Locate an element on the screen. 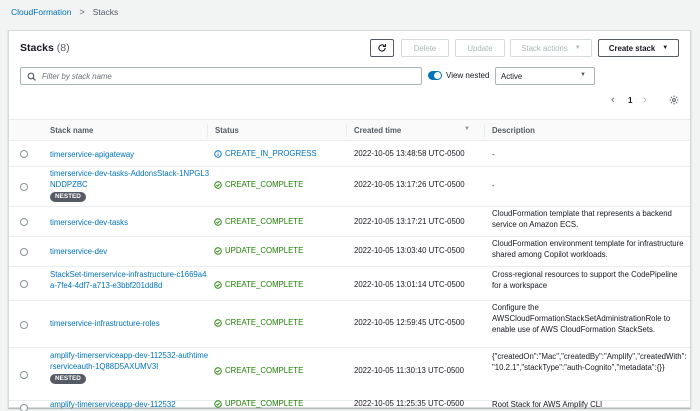 The height and width of the screenshot is (411, 700). column-header-description: Description is located at coordinates (513, 130).